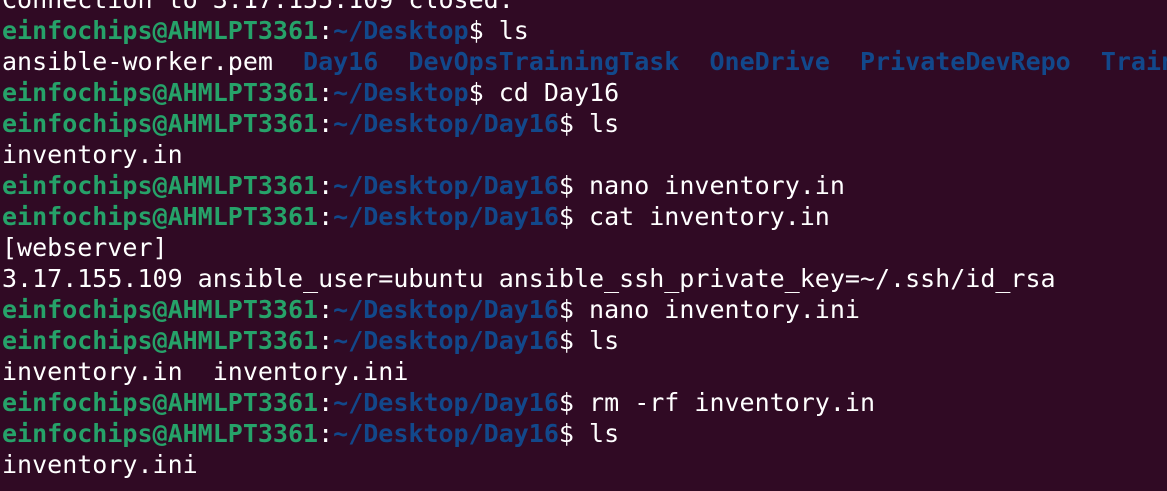 This screenshot has width=1167, height=491. I want to click on file-entry: ansible-worker.pem, so click(137, 61).